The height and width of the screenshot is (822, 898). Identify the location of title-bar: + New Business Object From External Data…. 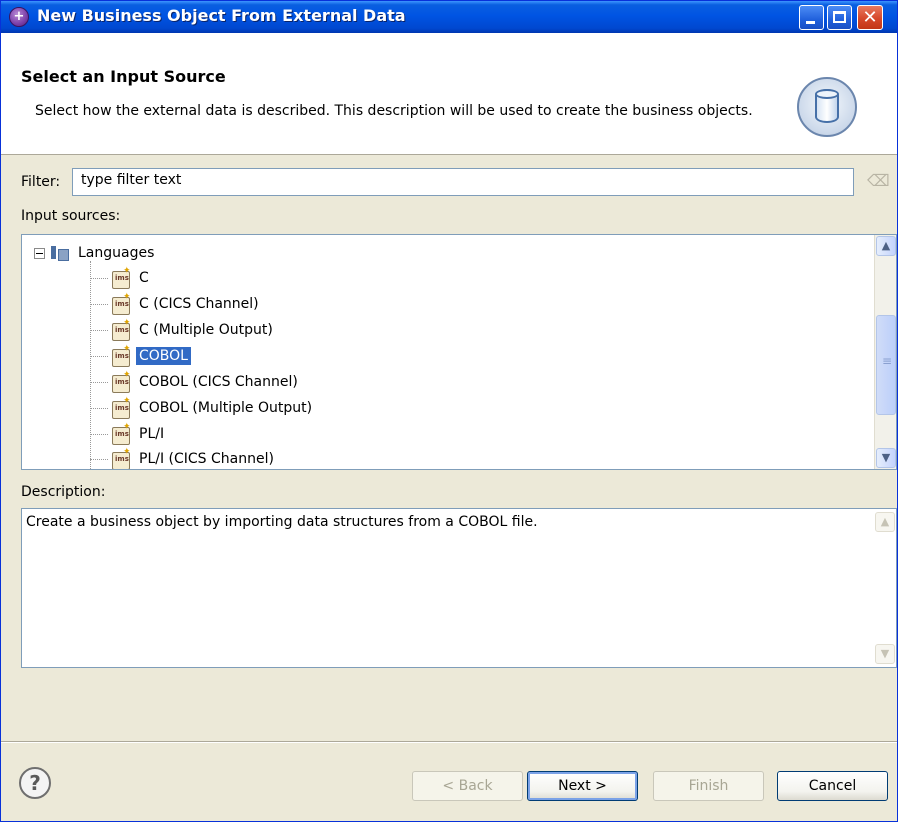
(449, 17).